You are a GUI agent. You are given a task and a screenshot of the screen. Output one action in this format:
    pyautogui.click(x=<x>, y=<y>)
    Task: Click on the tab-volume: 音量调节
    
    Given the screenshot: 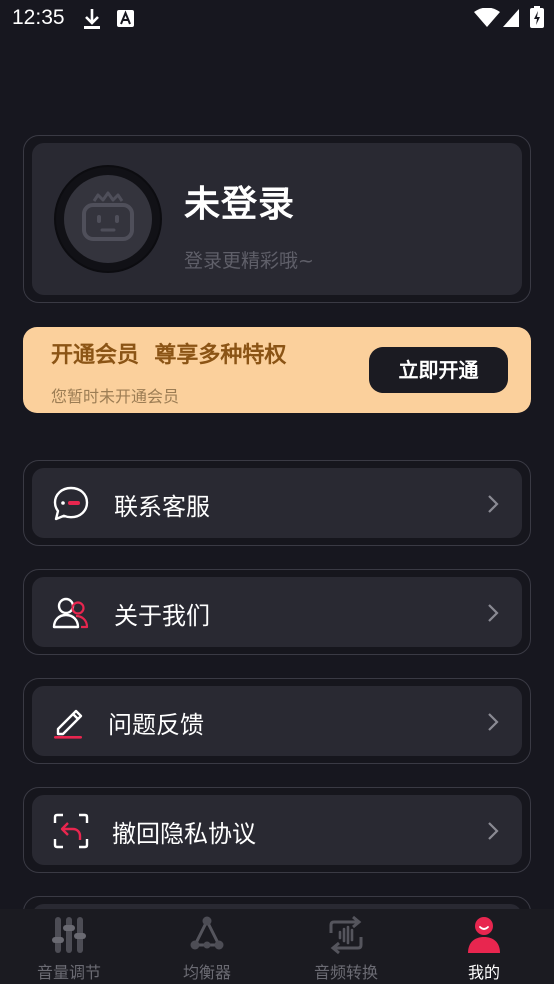 What is the action you would take?
    pyautogui.click(x=69, y=946)
    